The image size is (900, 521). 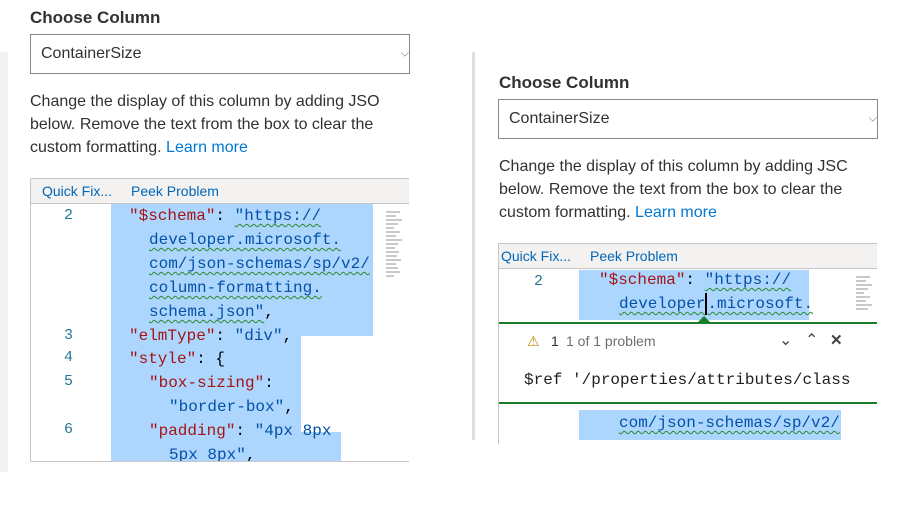 What do you see at coordinates (4, 262) in the screenshot?
I see `left-edge-strip` at bounding box center [4, 262].